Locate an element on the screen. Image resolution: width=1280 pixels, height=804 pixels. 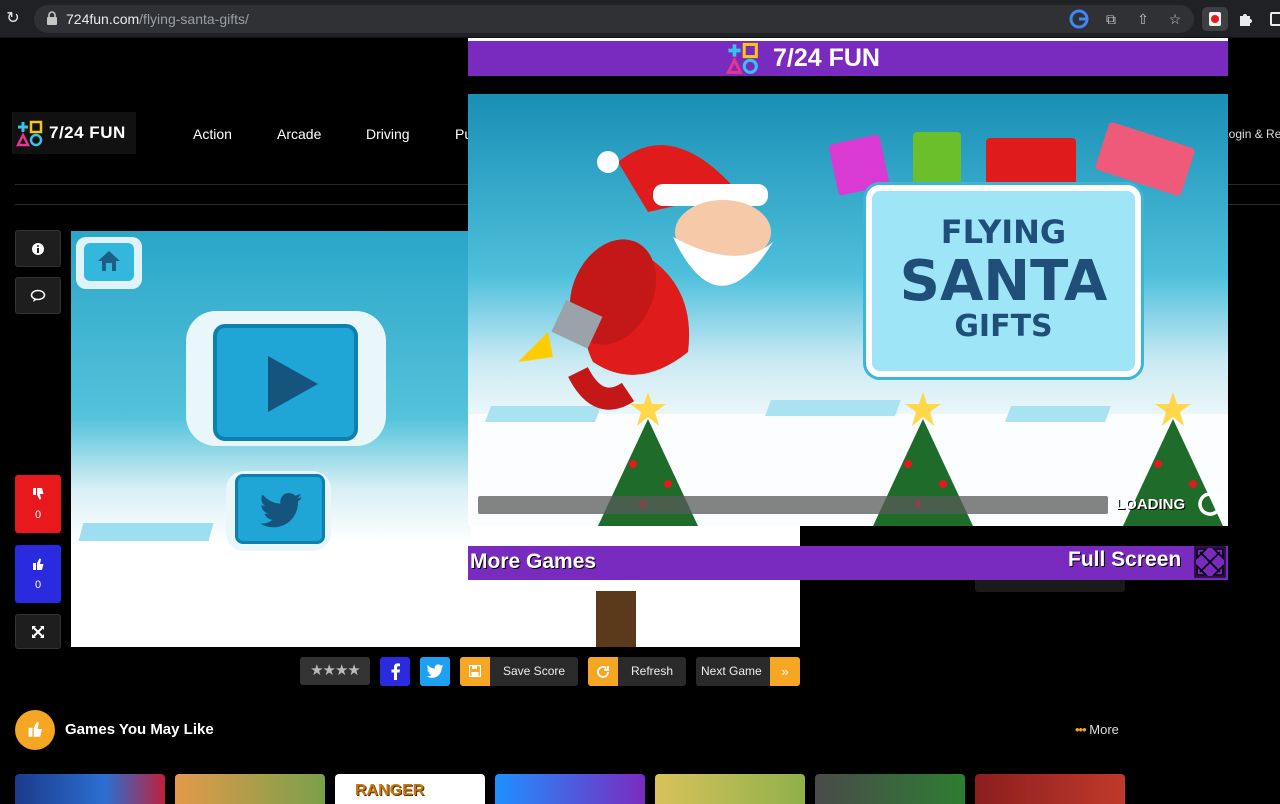
extension-logo-icon is located at coordinates (1215, 19).